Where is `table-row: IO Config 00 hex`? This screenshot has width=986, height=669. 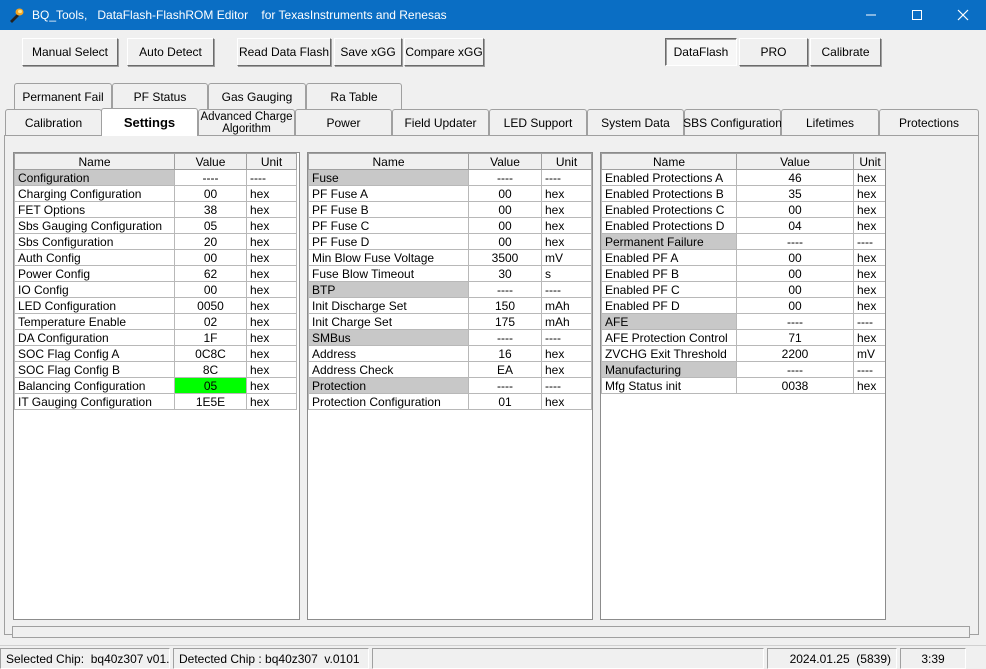
table-row: IO Config 00 hex is located at coordinates (155, 289).